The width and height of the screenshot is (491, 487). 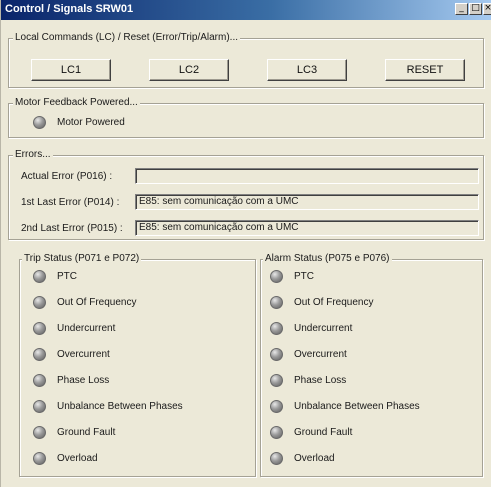 What do you see at coordinates (307, 176) in the screenshot?
I see `actual-error-field` at bounding box center [307, 176].